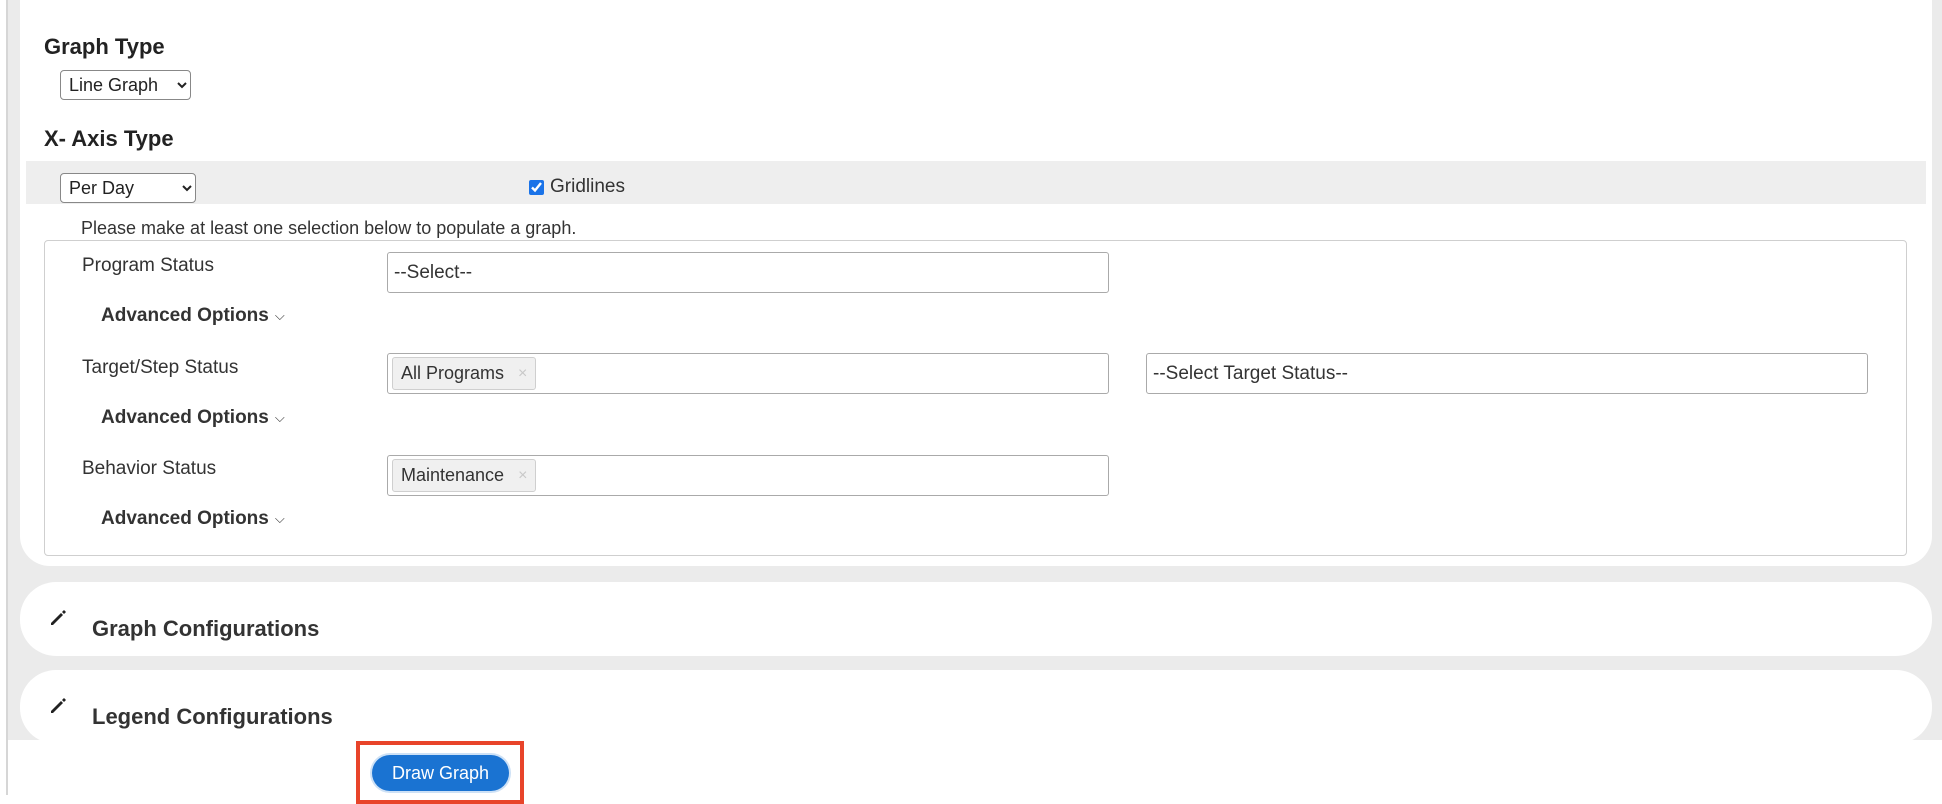 Image resolution: width=1942 pixels, height=804 pixels. I want to click on graph-type-select: Line Graph, so click(125, 85).